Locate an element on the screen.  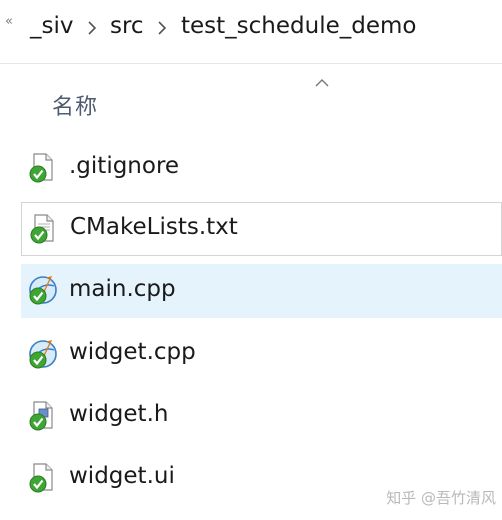
breadcrumb-item-current-folder: test_schedule_demo is located at coordinates (298, 26).